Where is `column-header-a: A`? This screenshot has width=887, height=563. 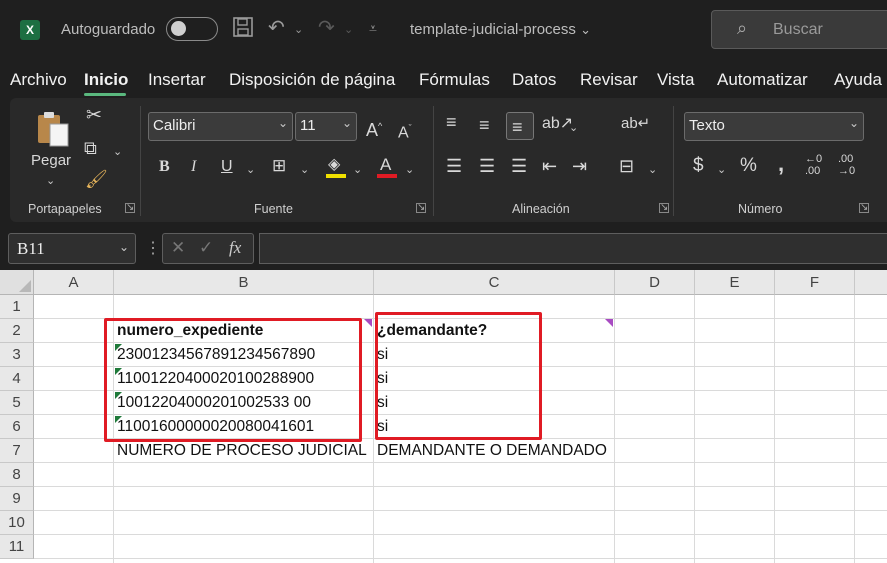 column-header-a: A is located at coordinates (74, 282).